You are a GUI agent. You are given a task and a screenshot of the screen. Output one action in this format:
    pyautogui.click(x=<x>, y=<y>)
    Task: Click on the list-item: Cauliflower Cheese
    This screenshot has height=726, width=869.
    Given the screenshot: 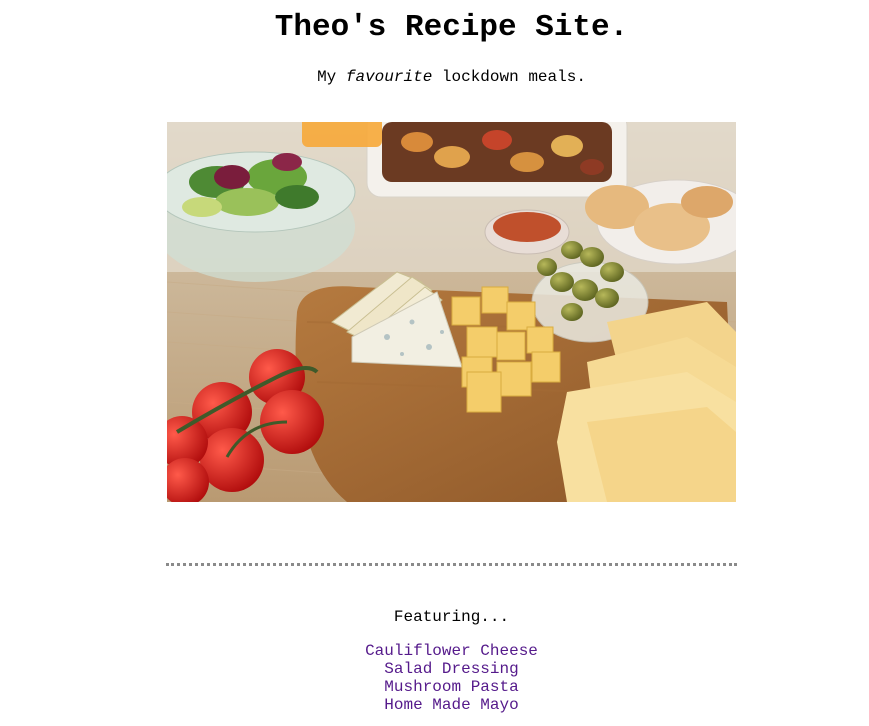 What is the action you would take?
    pyautogui.click(x=434, y=651)
    